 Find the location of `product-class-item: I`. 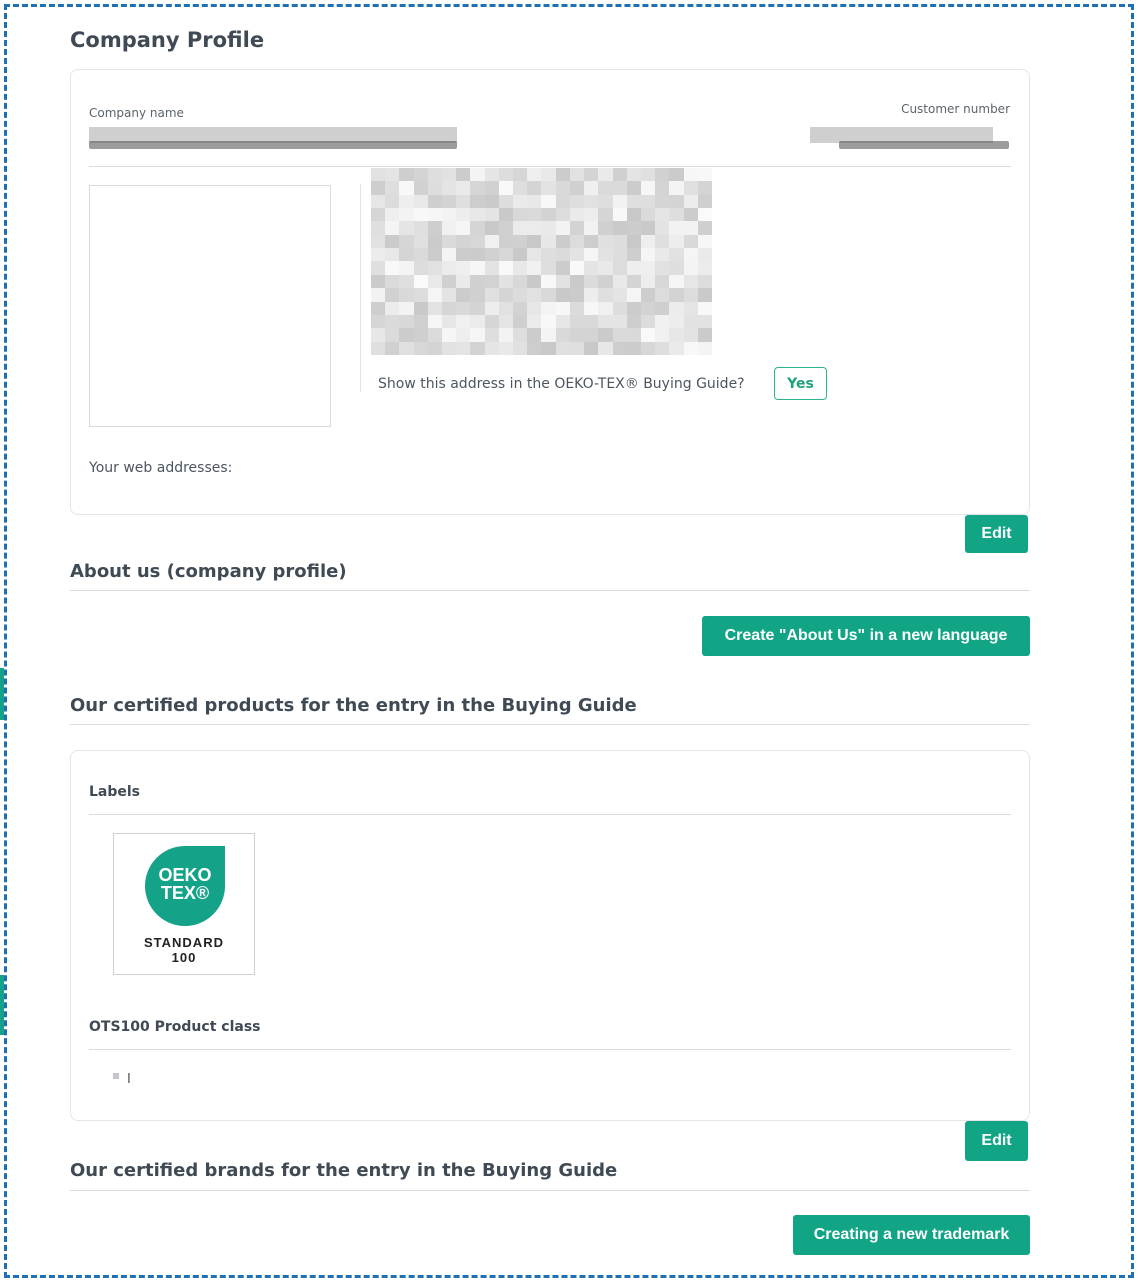

product-class-item: I is located at coordinates (122, 1080).